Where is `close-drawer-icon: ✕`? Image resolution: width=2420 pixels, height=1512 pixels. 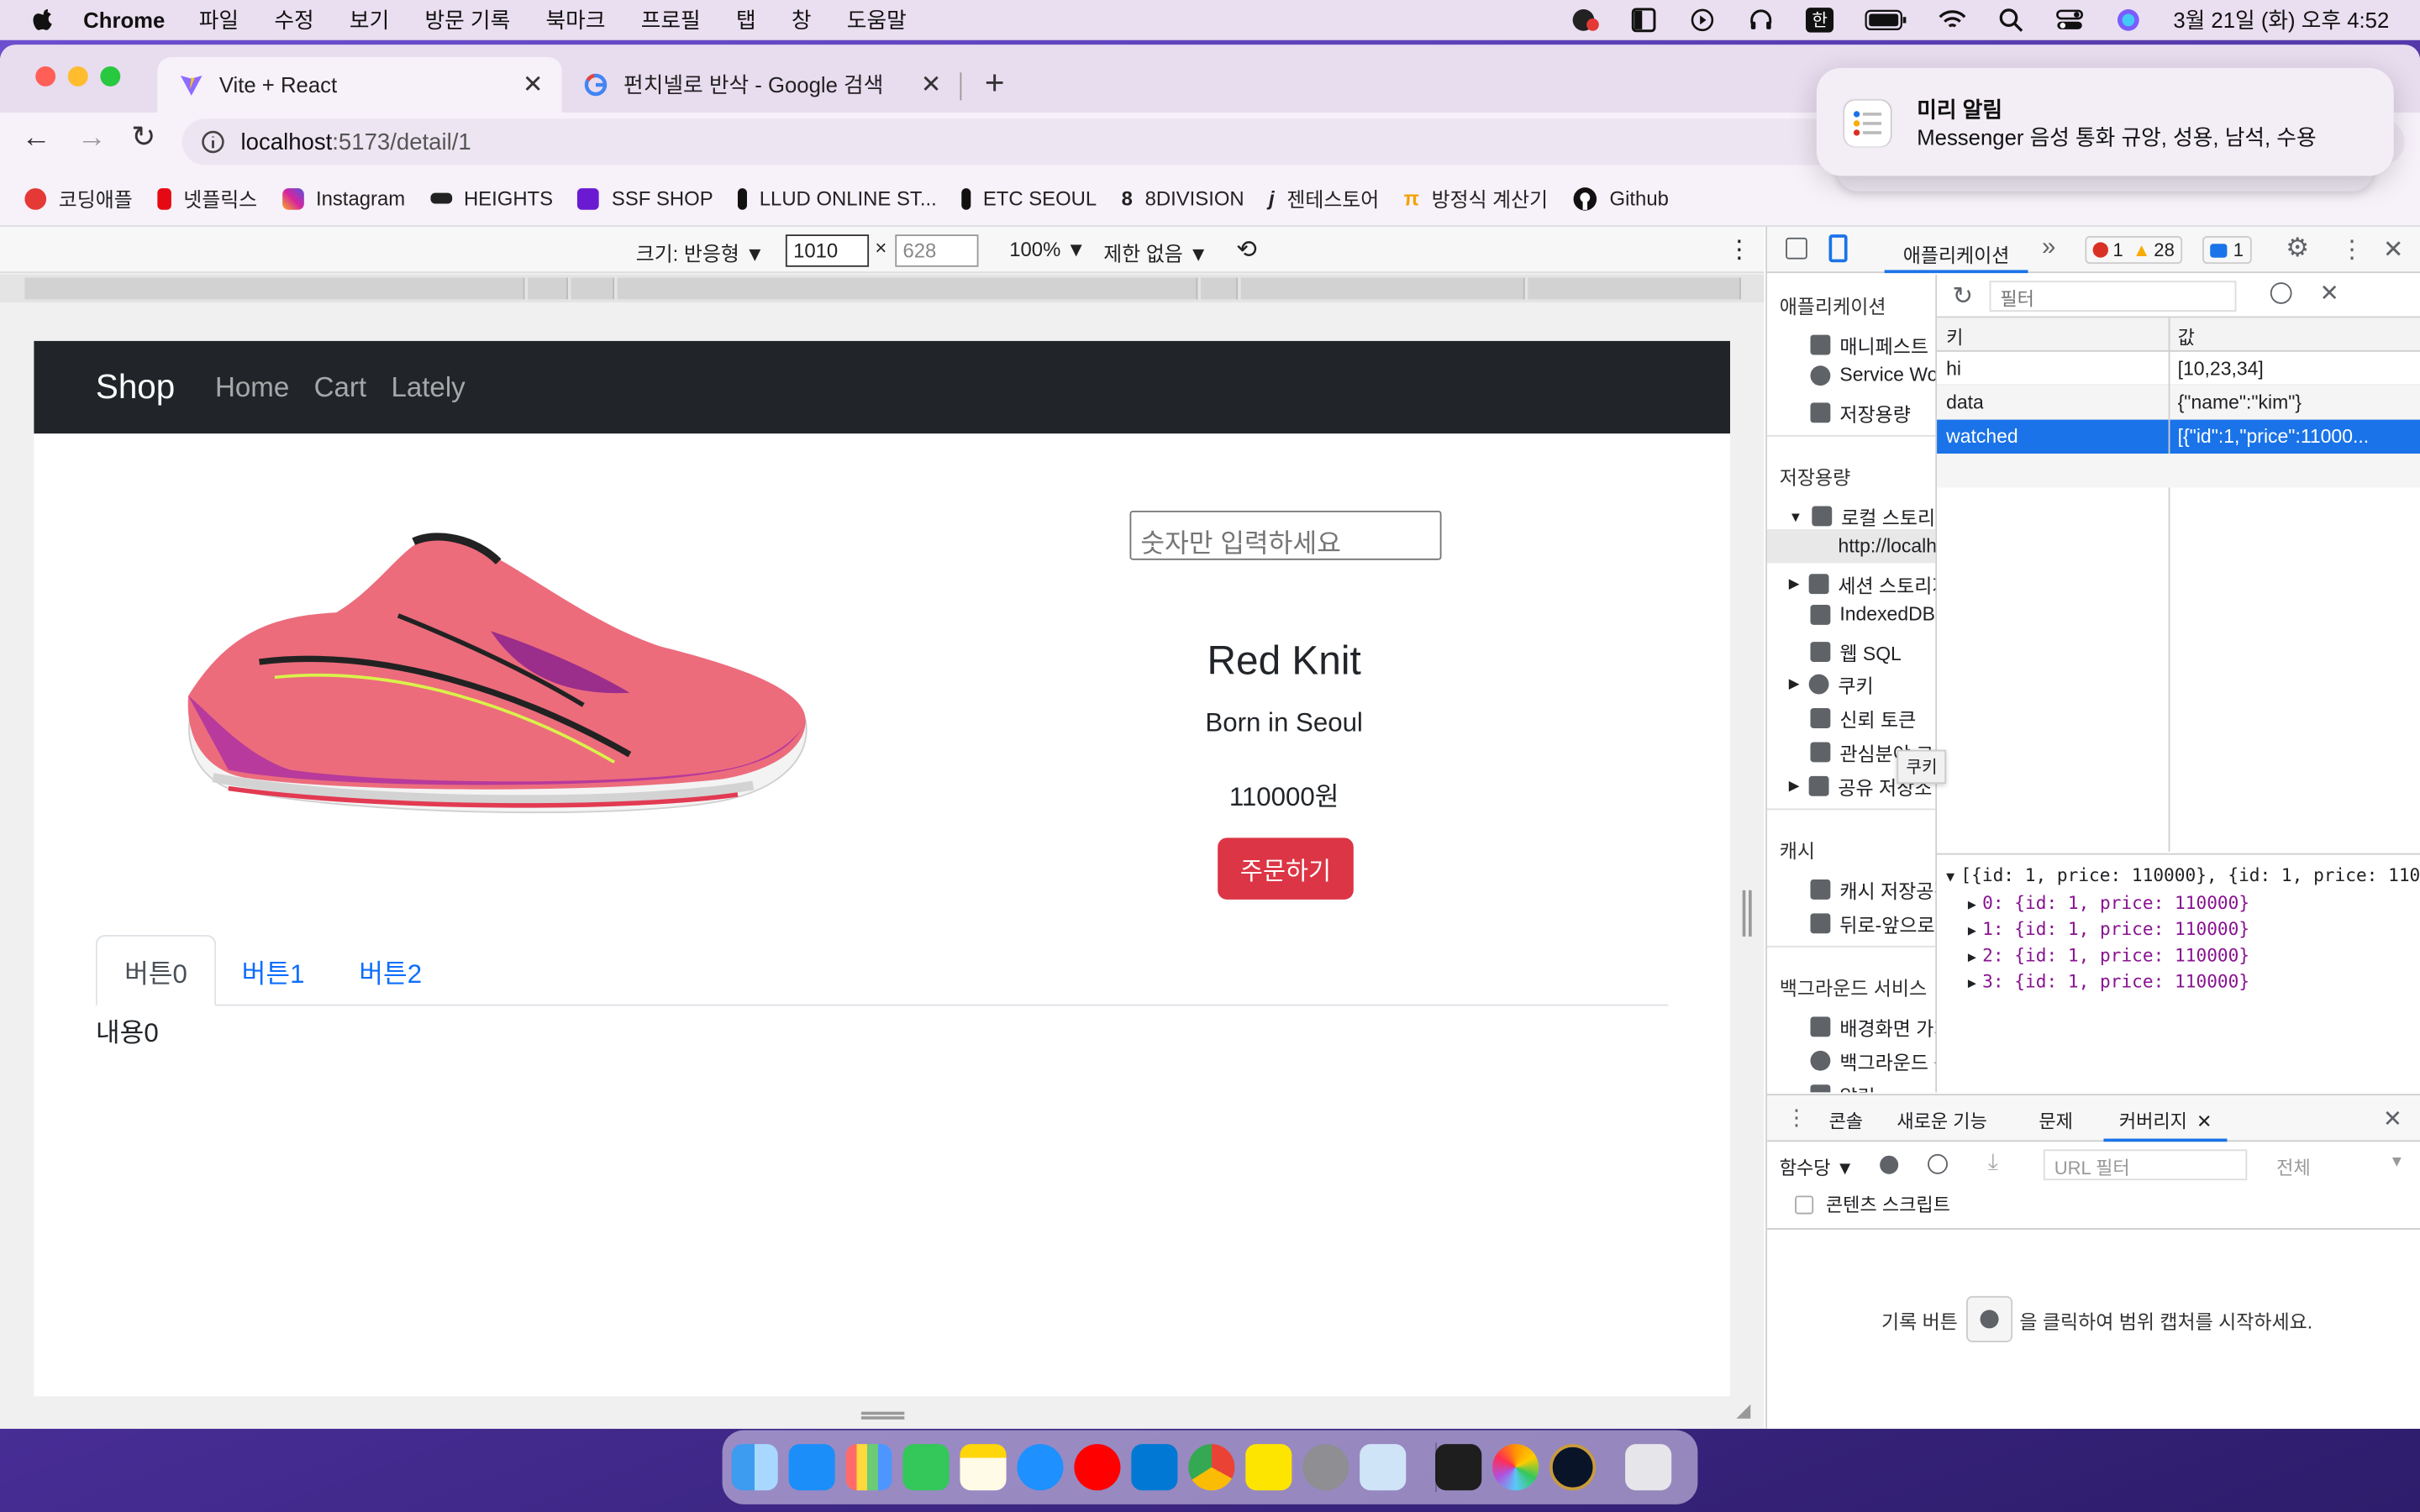
close-drawer-icon: ✕ is located at coordinates (2392, 1118).